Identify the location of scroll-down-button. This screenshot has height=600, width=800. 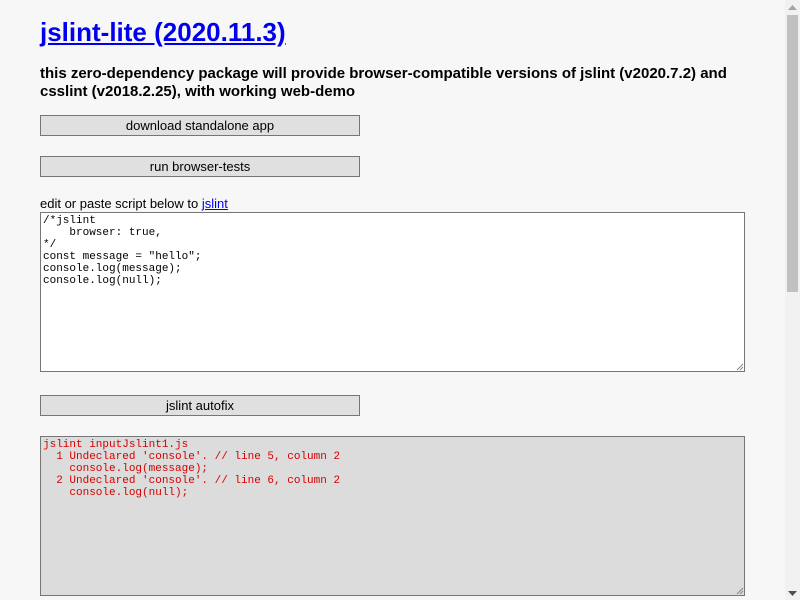
(792, 593).